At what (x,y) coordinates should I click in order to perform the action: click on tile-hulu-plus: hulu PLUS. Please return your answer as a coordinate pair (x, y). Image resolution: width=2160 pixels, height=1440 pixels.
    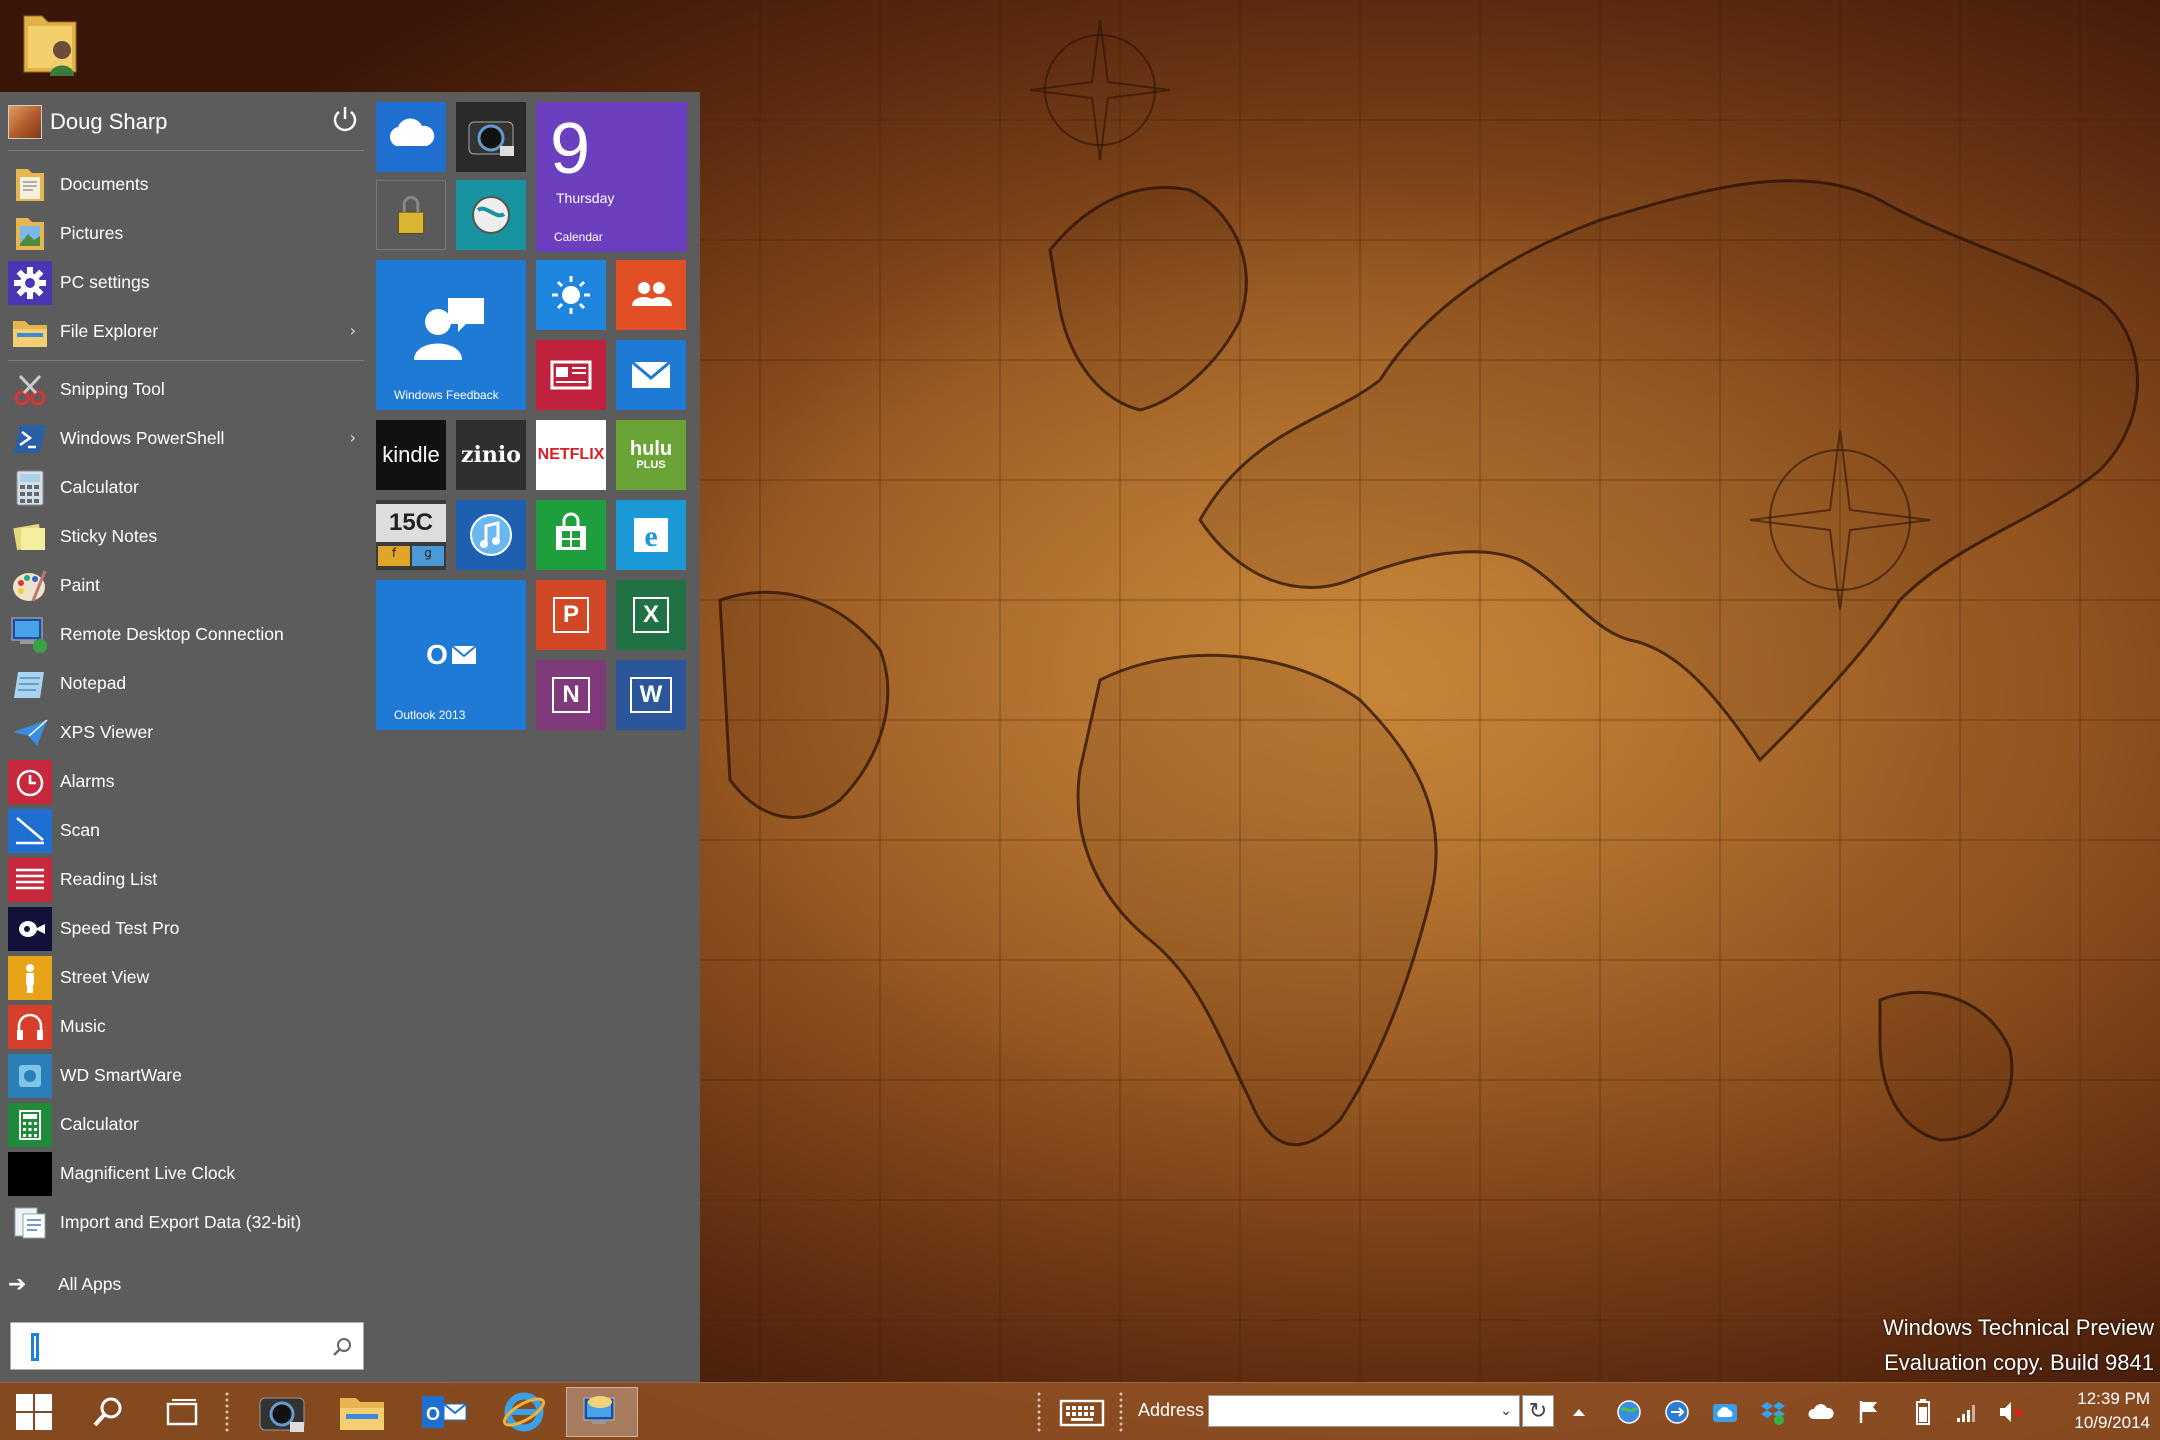
    Looking at the image, I should click on (651, 455).